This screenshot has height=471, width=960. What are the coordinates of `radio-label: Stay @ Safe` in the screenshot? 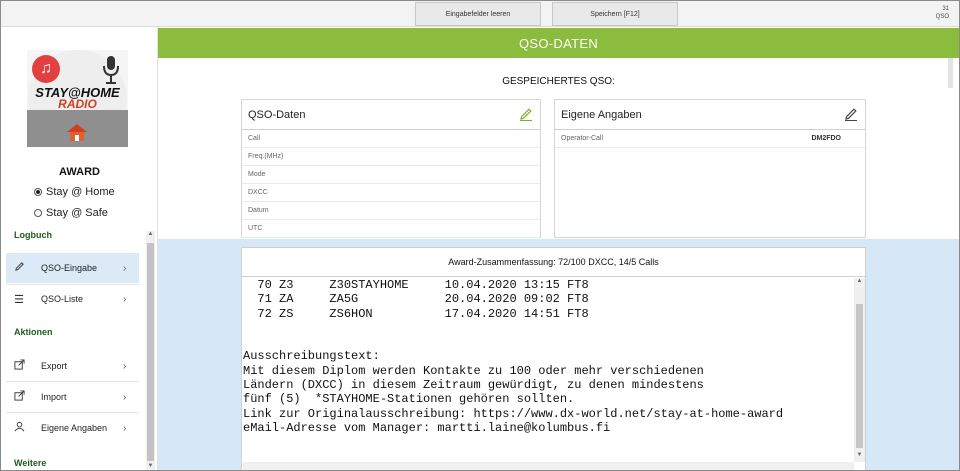 It's located at (77, 213).